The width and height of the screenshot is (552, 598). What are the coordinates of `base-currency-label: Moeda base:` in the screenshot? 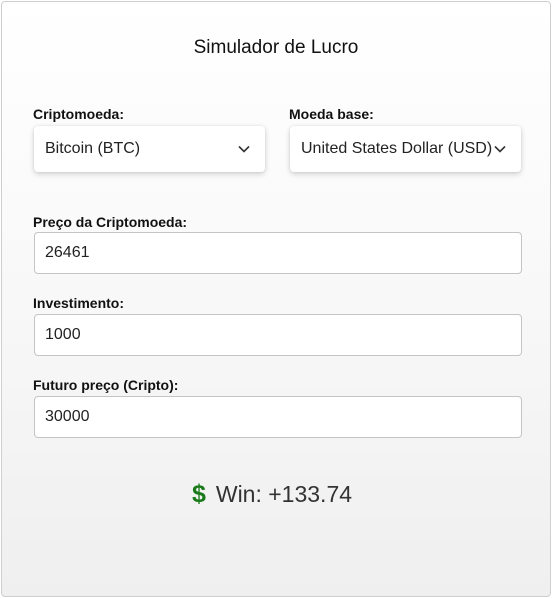 It's located at (331, 114).